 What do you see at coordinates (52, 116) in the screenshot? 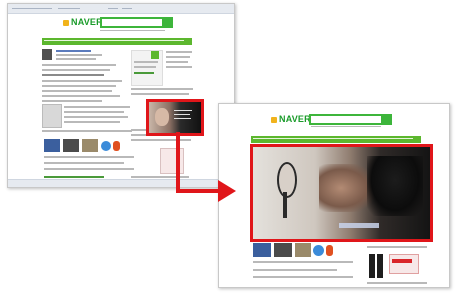
I see `photo-thumbnail` at bounding box center [52, 116].